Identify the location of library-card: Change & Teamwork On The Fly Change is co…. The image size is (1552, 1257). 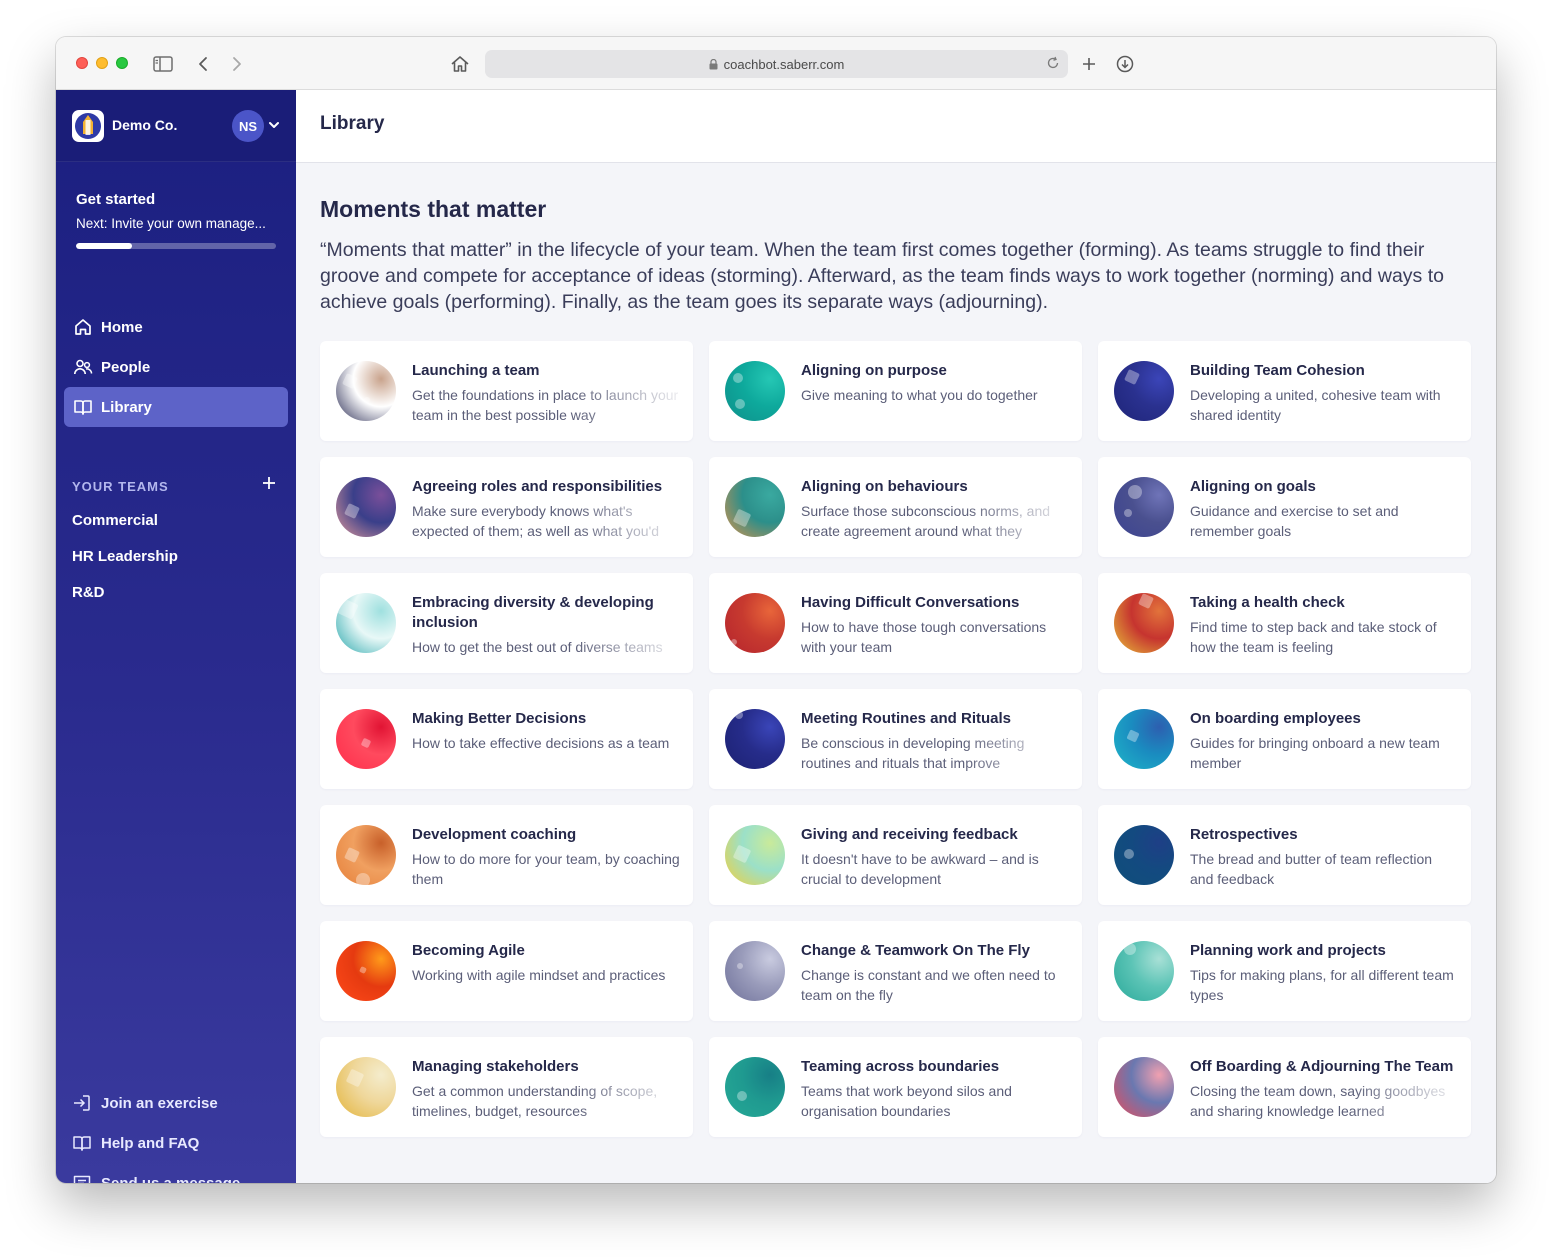
(895, 971).